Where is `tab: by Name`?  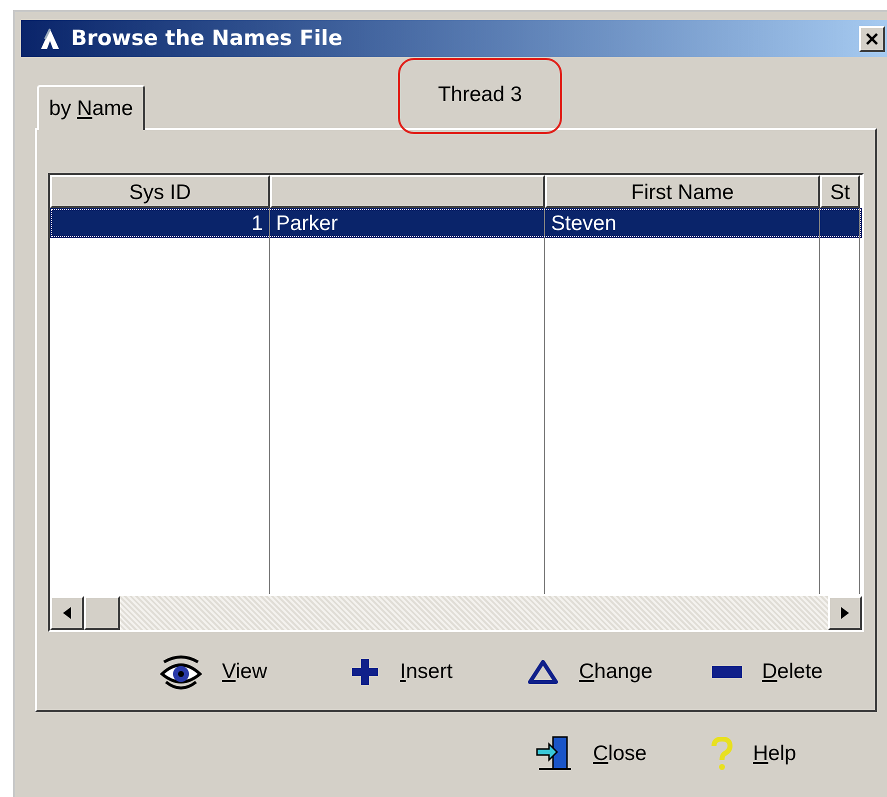
tab: by Name is located at coordinates (91, 107).